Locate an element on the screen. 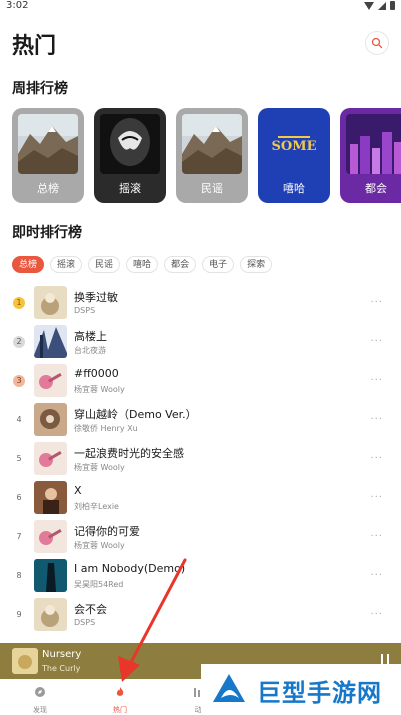 Image resolution: width=401 pixels, height=715 pixels. watermark: 巨型手游网 is located at coordinates (301, 688).